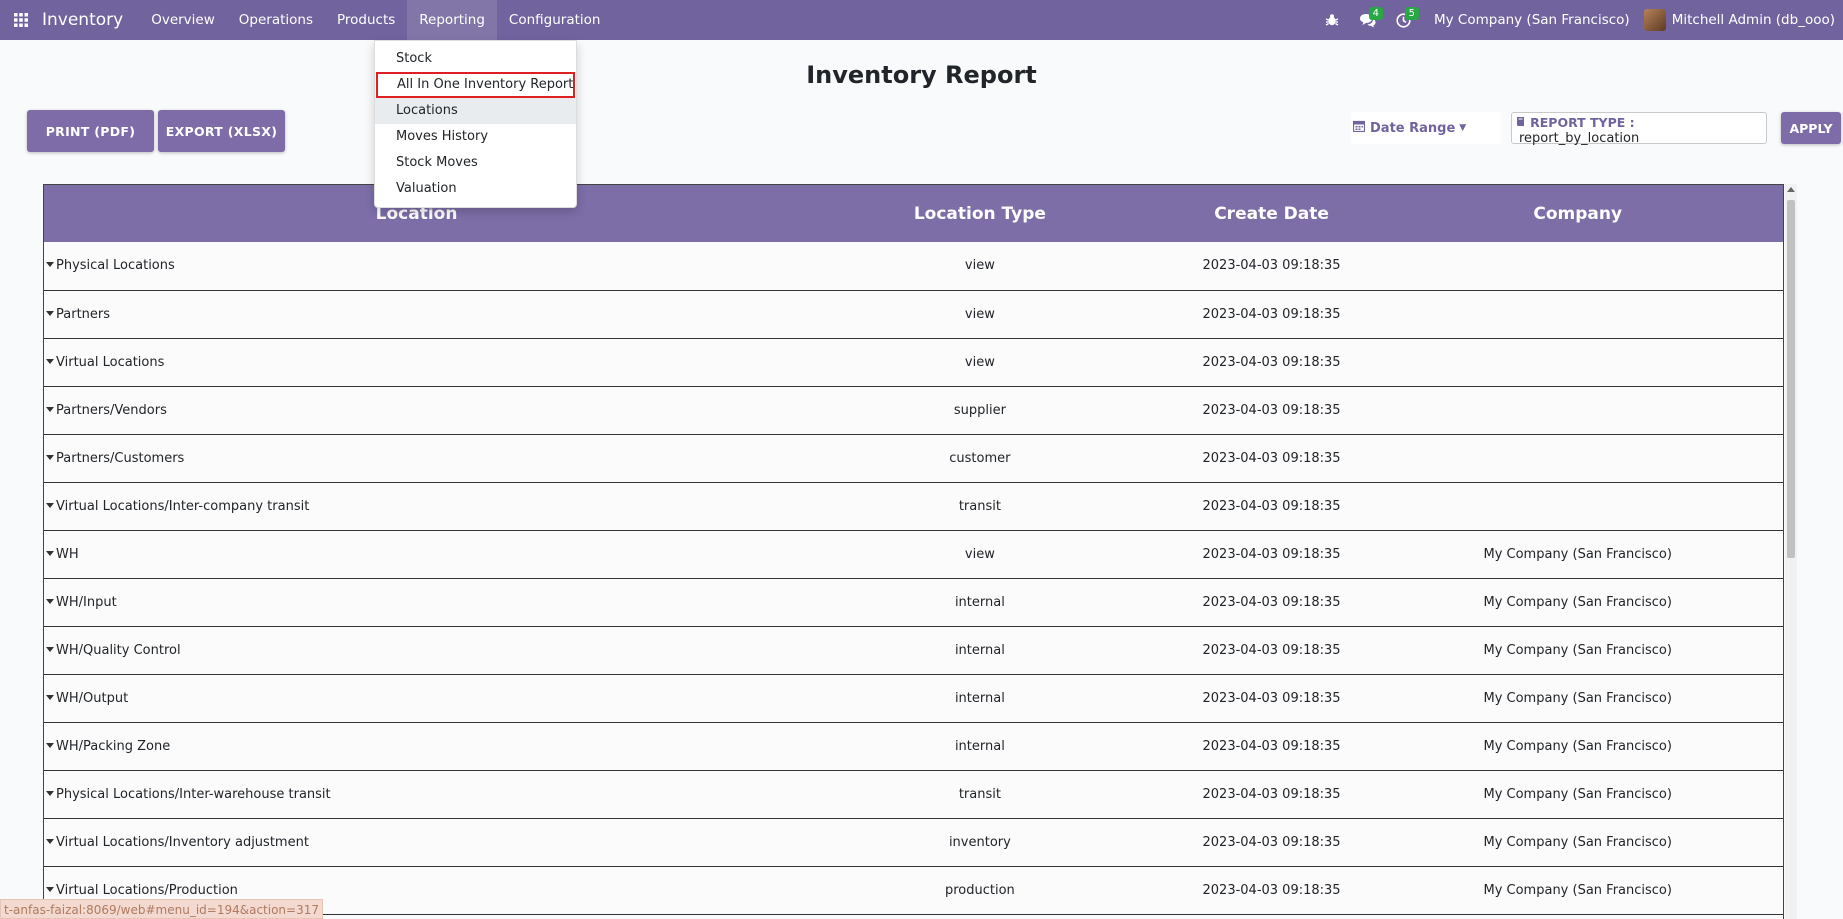  Describe the element at coordinates (115, 266) in the screenshot. I see `location-name: Physical Locations` at that location.